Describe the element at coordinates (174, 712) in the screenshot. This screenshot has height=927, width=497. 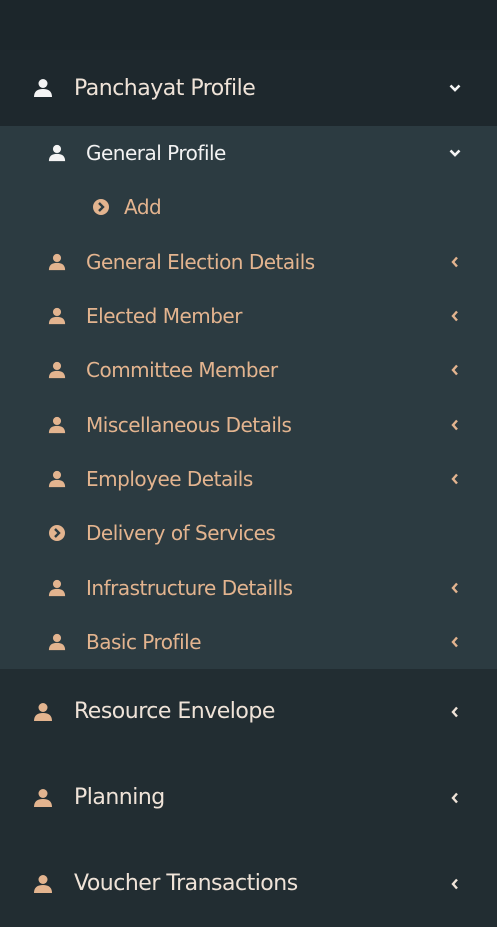
I see `menu-item-label: Resource Envelope` at that location.